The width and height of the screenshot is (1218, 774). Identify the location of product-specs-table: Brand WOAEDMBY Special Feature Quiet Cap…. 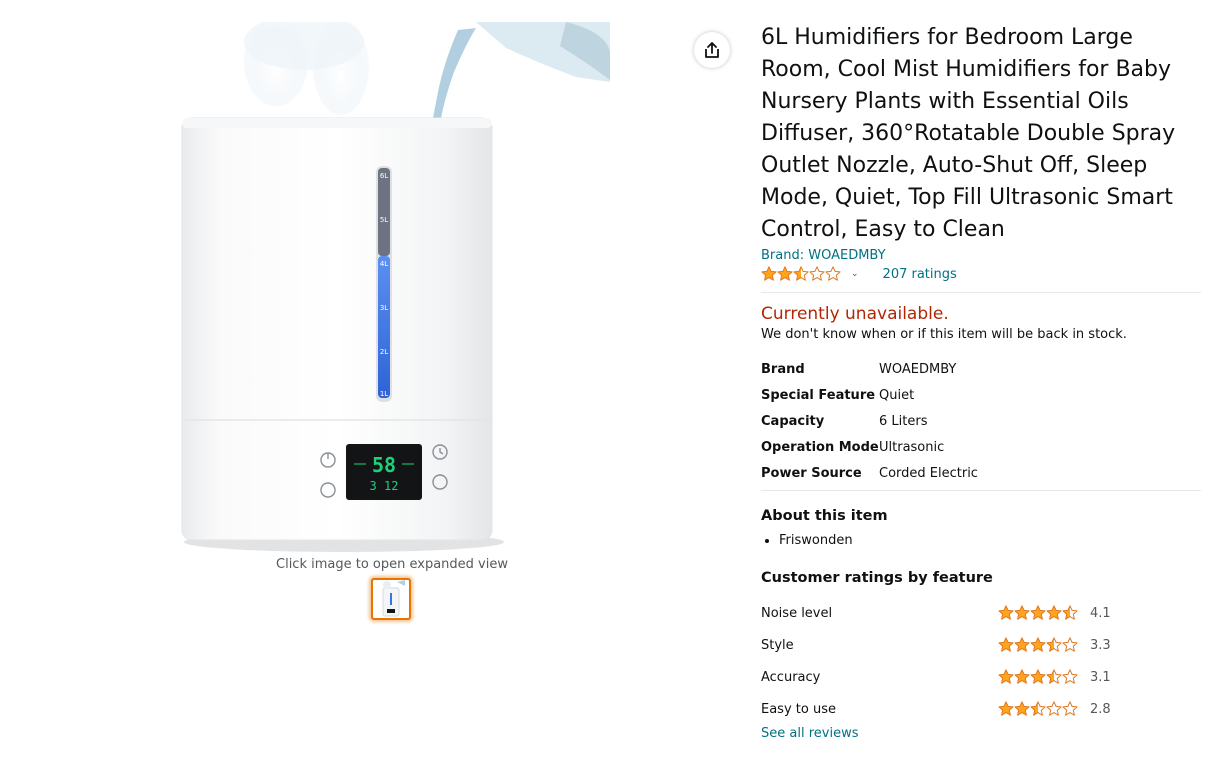
(869, 421).